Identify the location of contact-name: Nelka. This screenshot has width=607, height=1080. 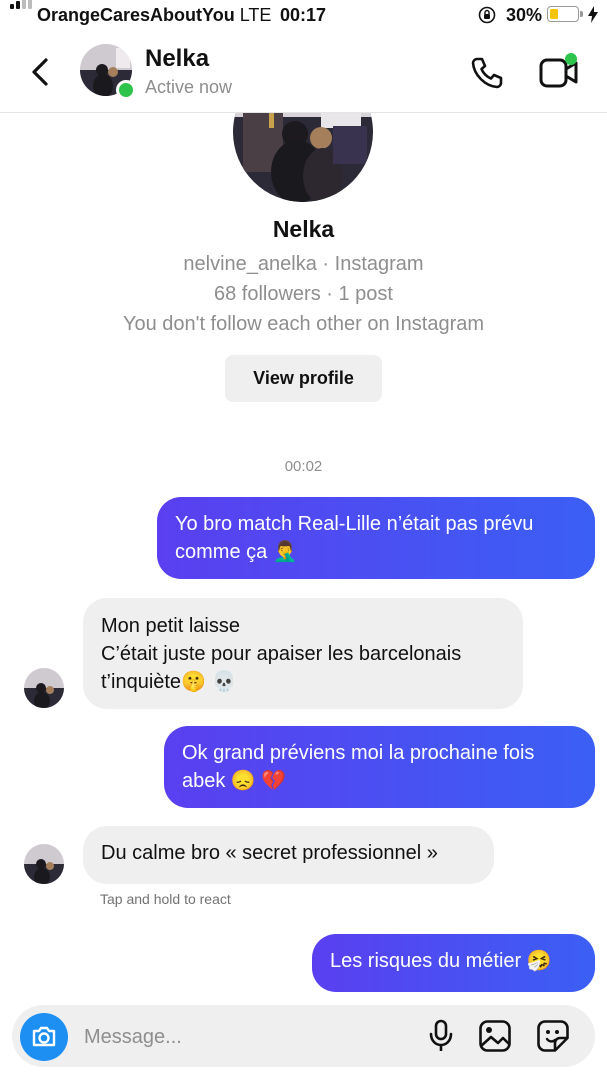
(177, 59).